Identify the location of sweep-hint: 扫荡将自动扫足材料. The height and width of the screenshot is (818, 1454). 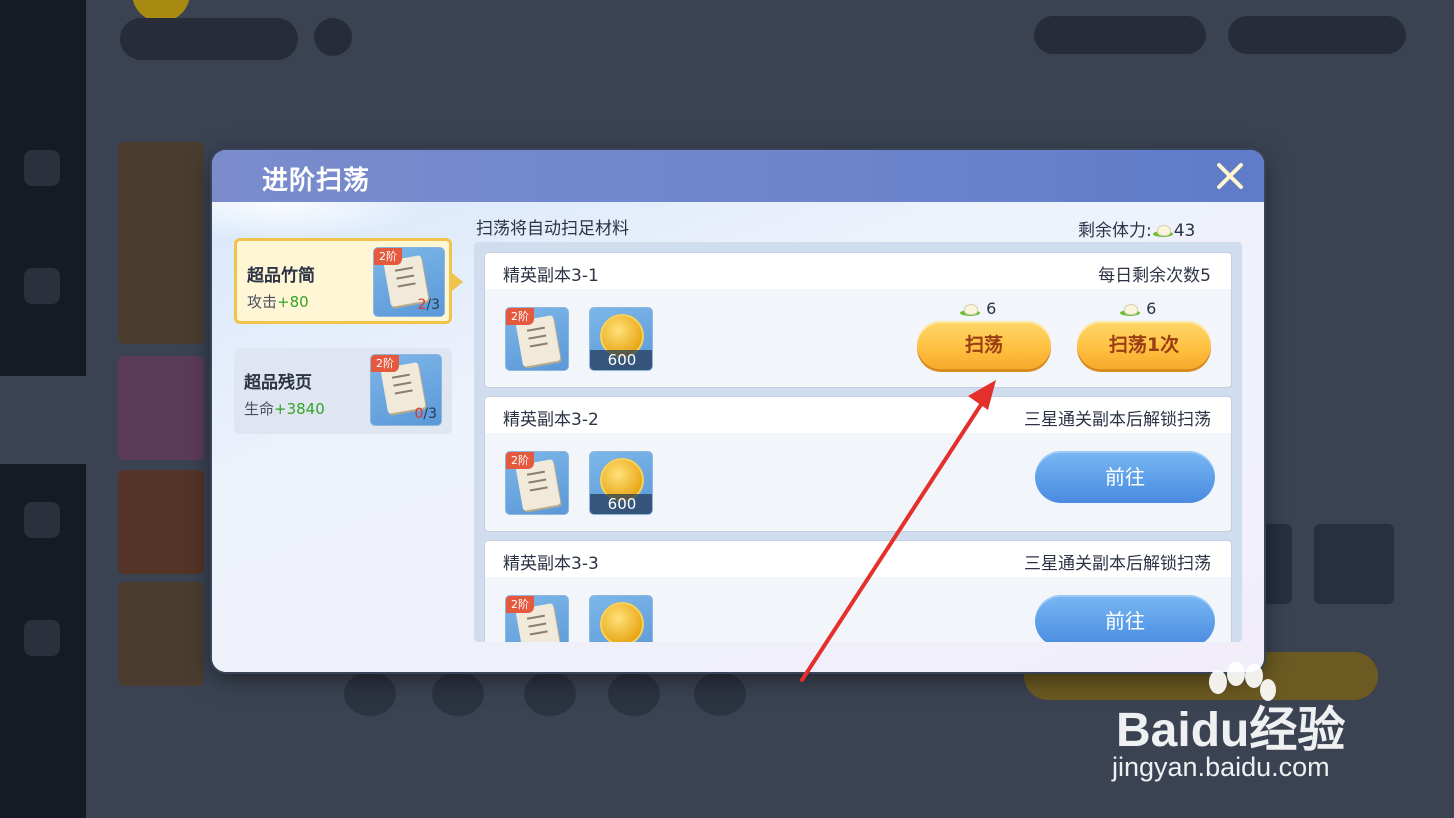
(552, 229).